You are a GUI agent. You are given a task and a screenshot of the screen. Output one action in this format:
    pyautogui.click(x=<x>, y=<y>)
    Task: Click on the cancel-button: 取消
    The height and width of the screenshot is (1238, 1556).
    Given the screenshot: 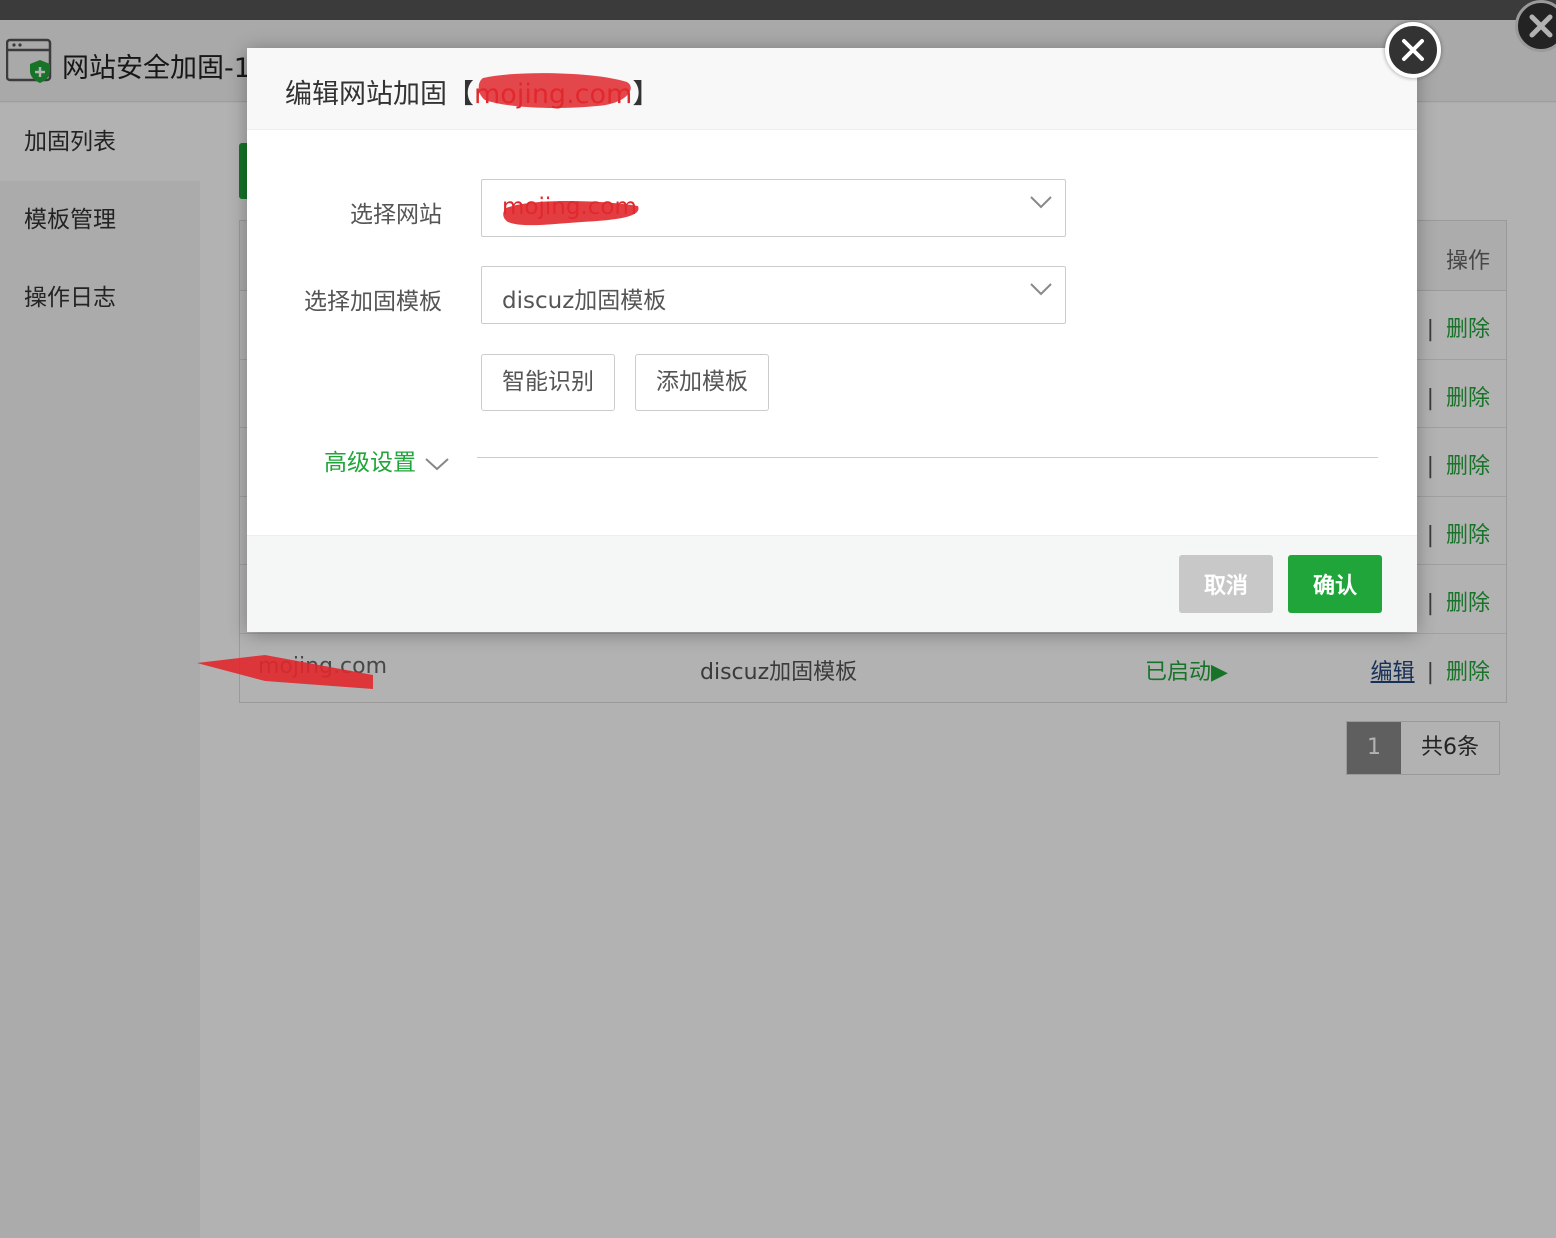 What is the action you would take?
    pyautogui.click(x=1226, y=584)
    